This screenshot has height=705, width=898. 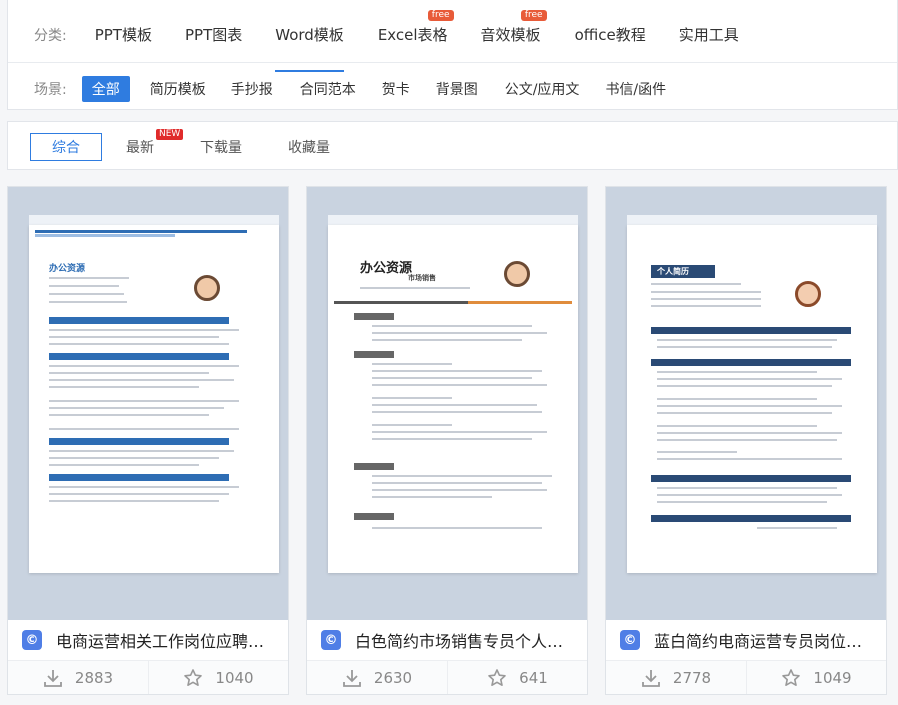 I want to click on card-title: 电商运营相关工作岗位应聘个人简历, so click(x=164, y=640).